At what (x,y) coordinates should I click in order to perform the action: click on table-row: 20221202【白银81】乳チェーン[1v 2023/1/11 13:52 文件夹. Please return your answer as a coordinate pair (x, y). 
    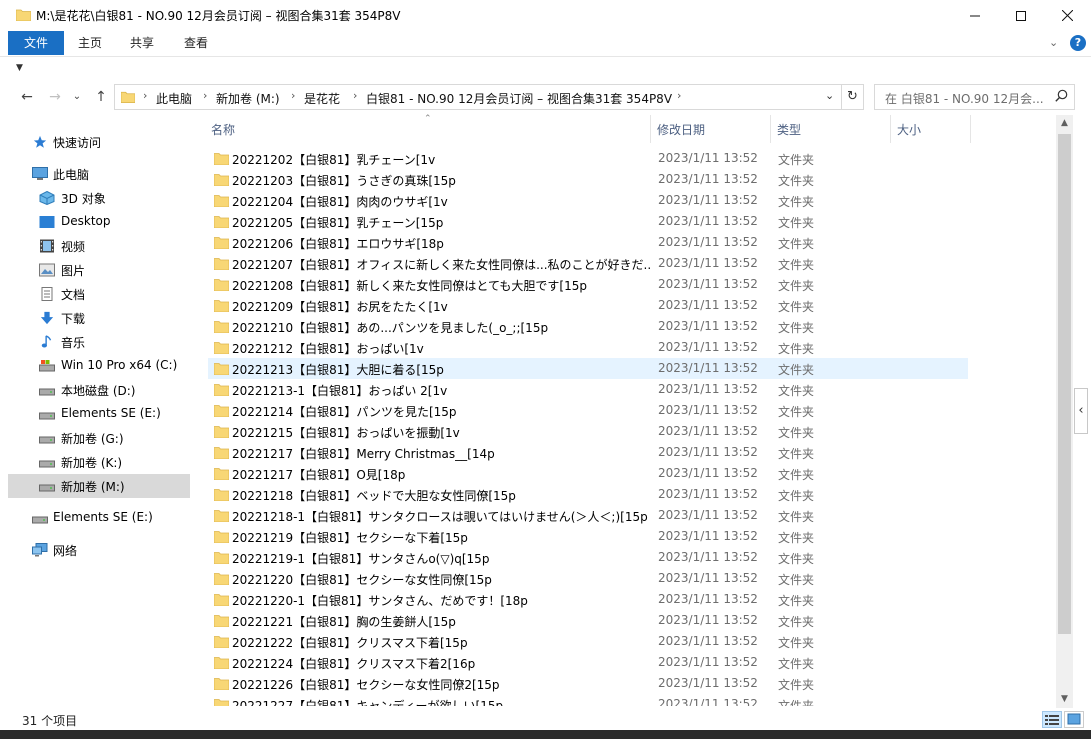
    Looking at the image, I should click on (588, 158).